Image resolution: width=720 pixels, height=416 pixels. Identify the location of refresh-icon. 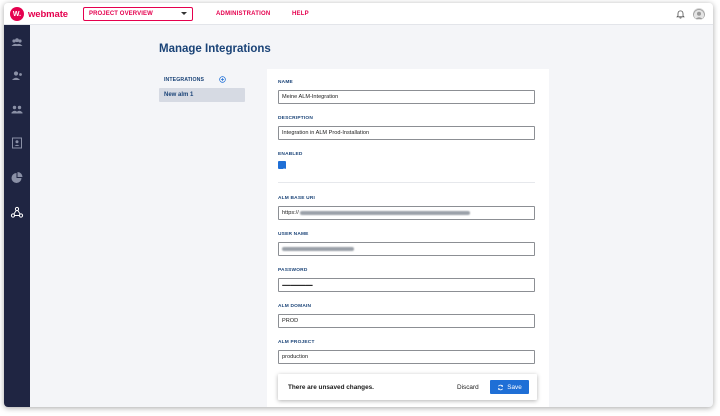
(501, 387).